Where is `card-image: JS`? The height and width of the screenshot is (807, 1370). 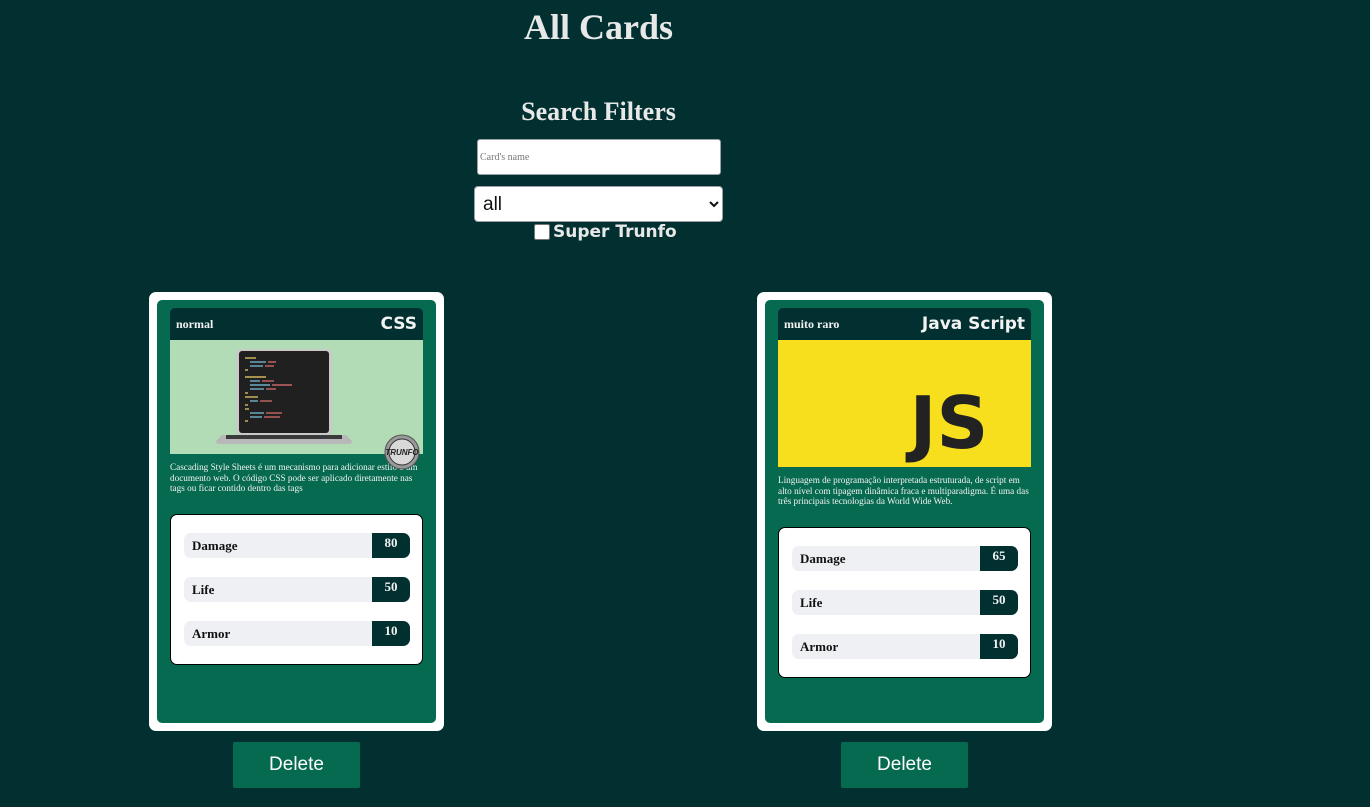 card-image: JS is located at coordinates (904, 403).